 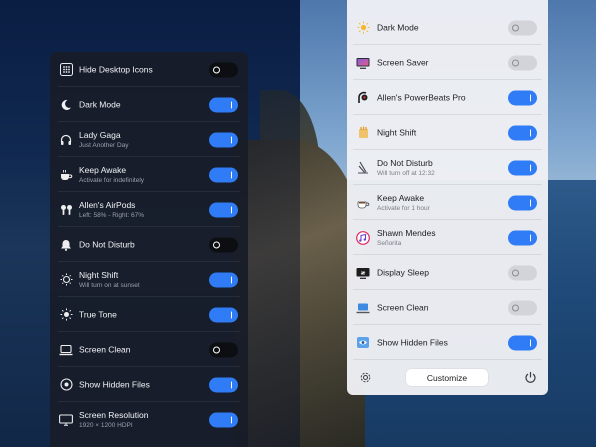 I want to click on item-subtitle: 1920 × 1200 HDPI, so click(x=106, y=425).